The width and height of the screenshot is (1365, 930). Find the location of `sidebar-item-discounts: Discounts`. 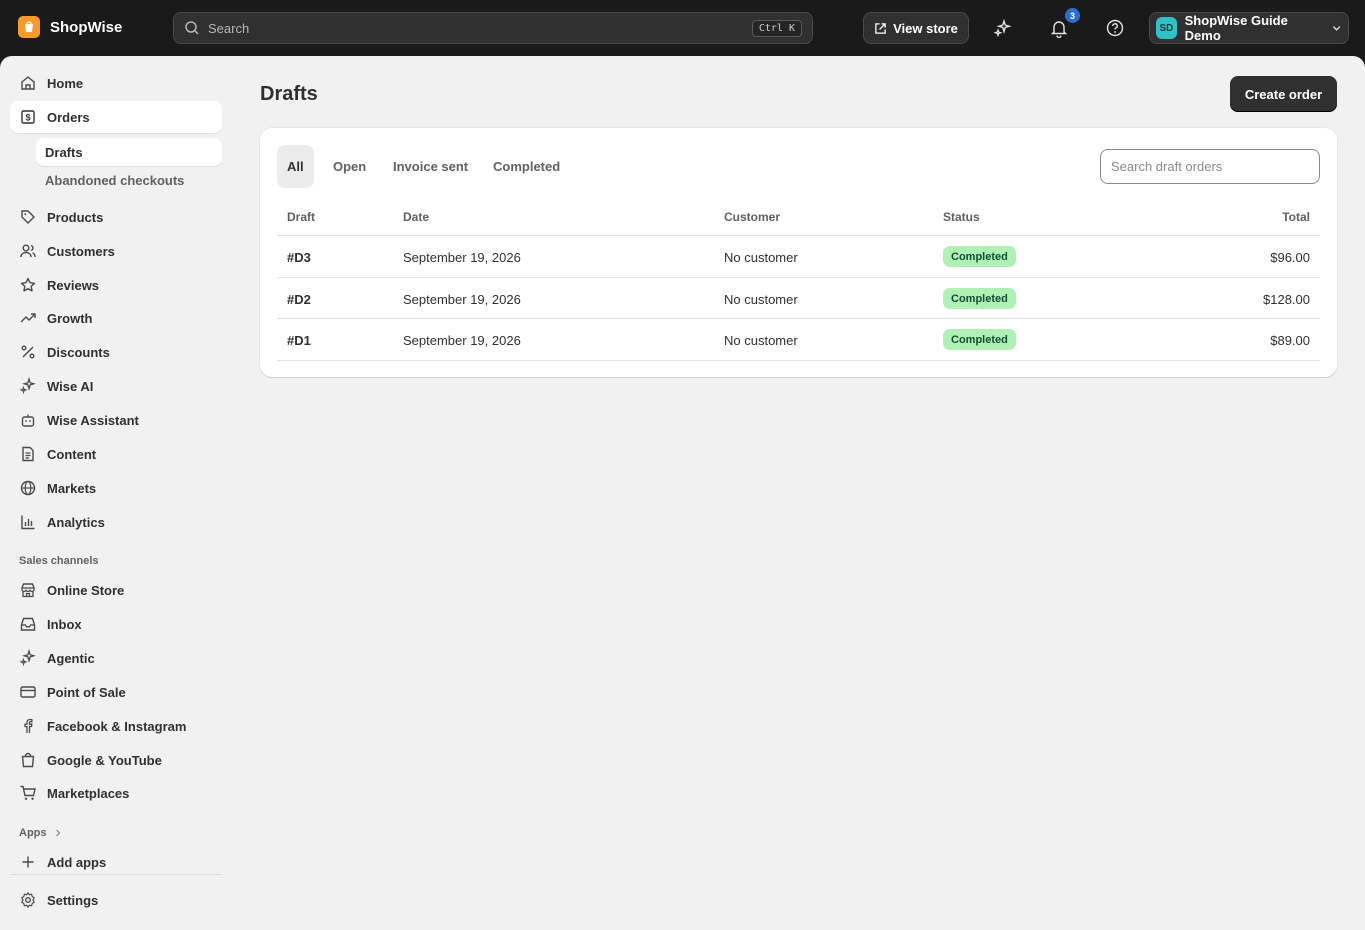

sidebar-item-discounts: Discounts is located at coordinates (116, 352).